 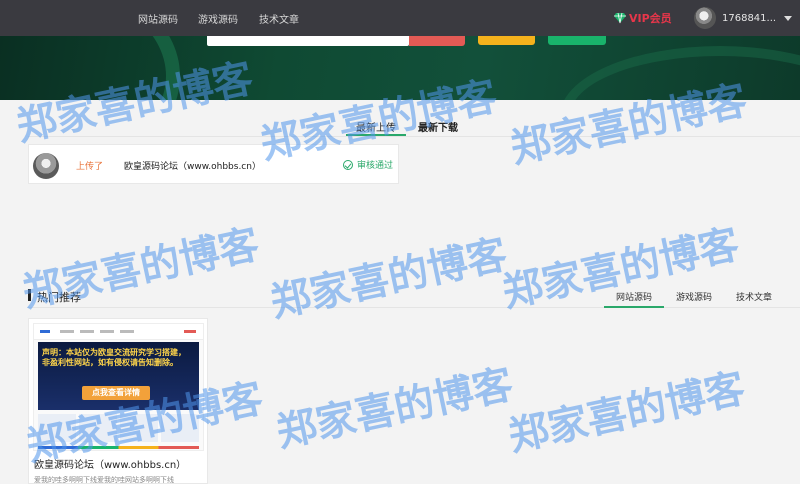 What do you see at coordinates (650, 18) in the screenshot?
I see `vip-label: VIP会员` at bounding box center [650, 18].